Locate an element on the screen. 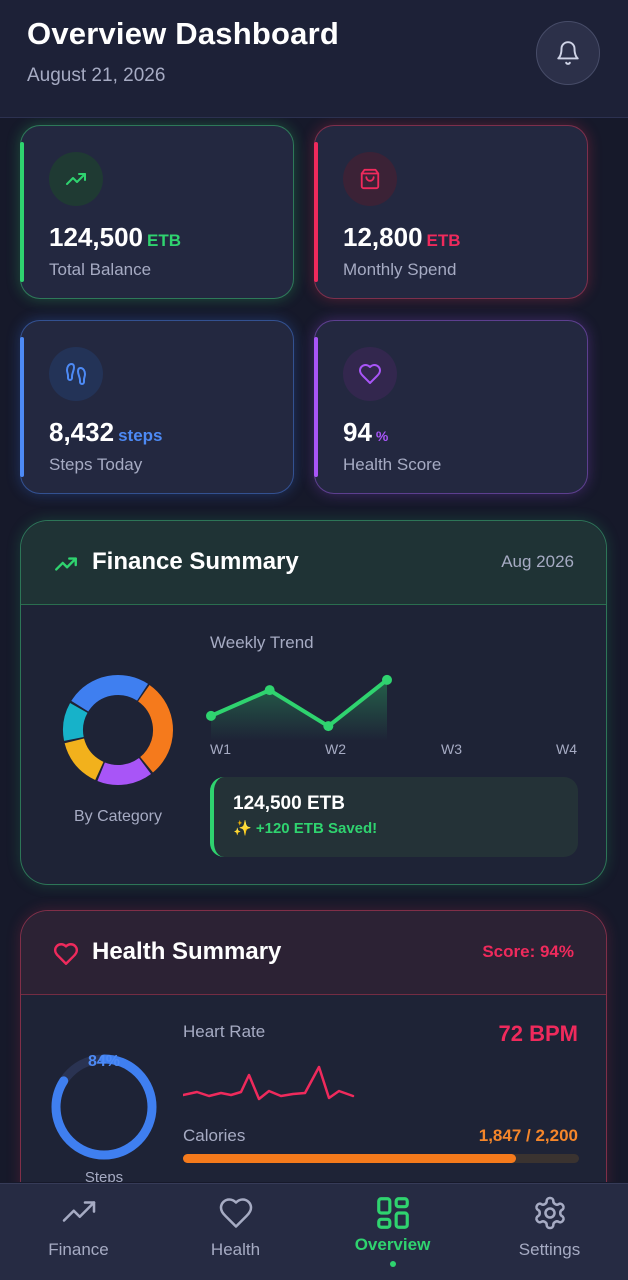  nav-health: Health is located at coordinates (235, 1232).